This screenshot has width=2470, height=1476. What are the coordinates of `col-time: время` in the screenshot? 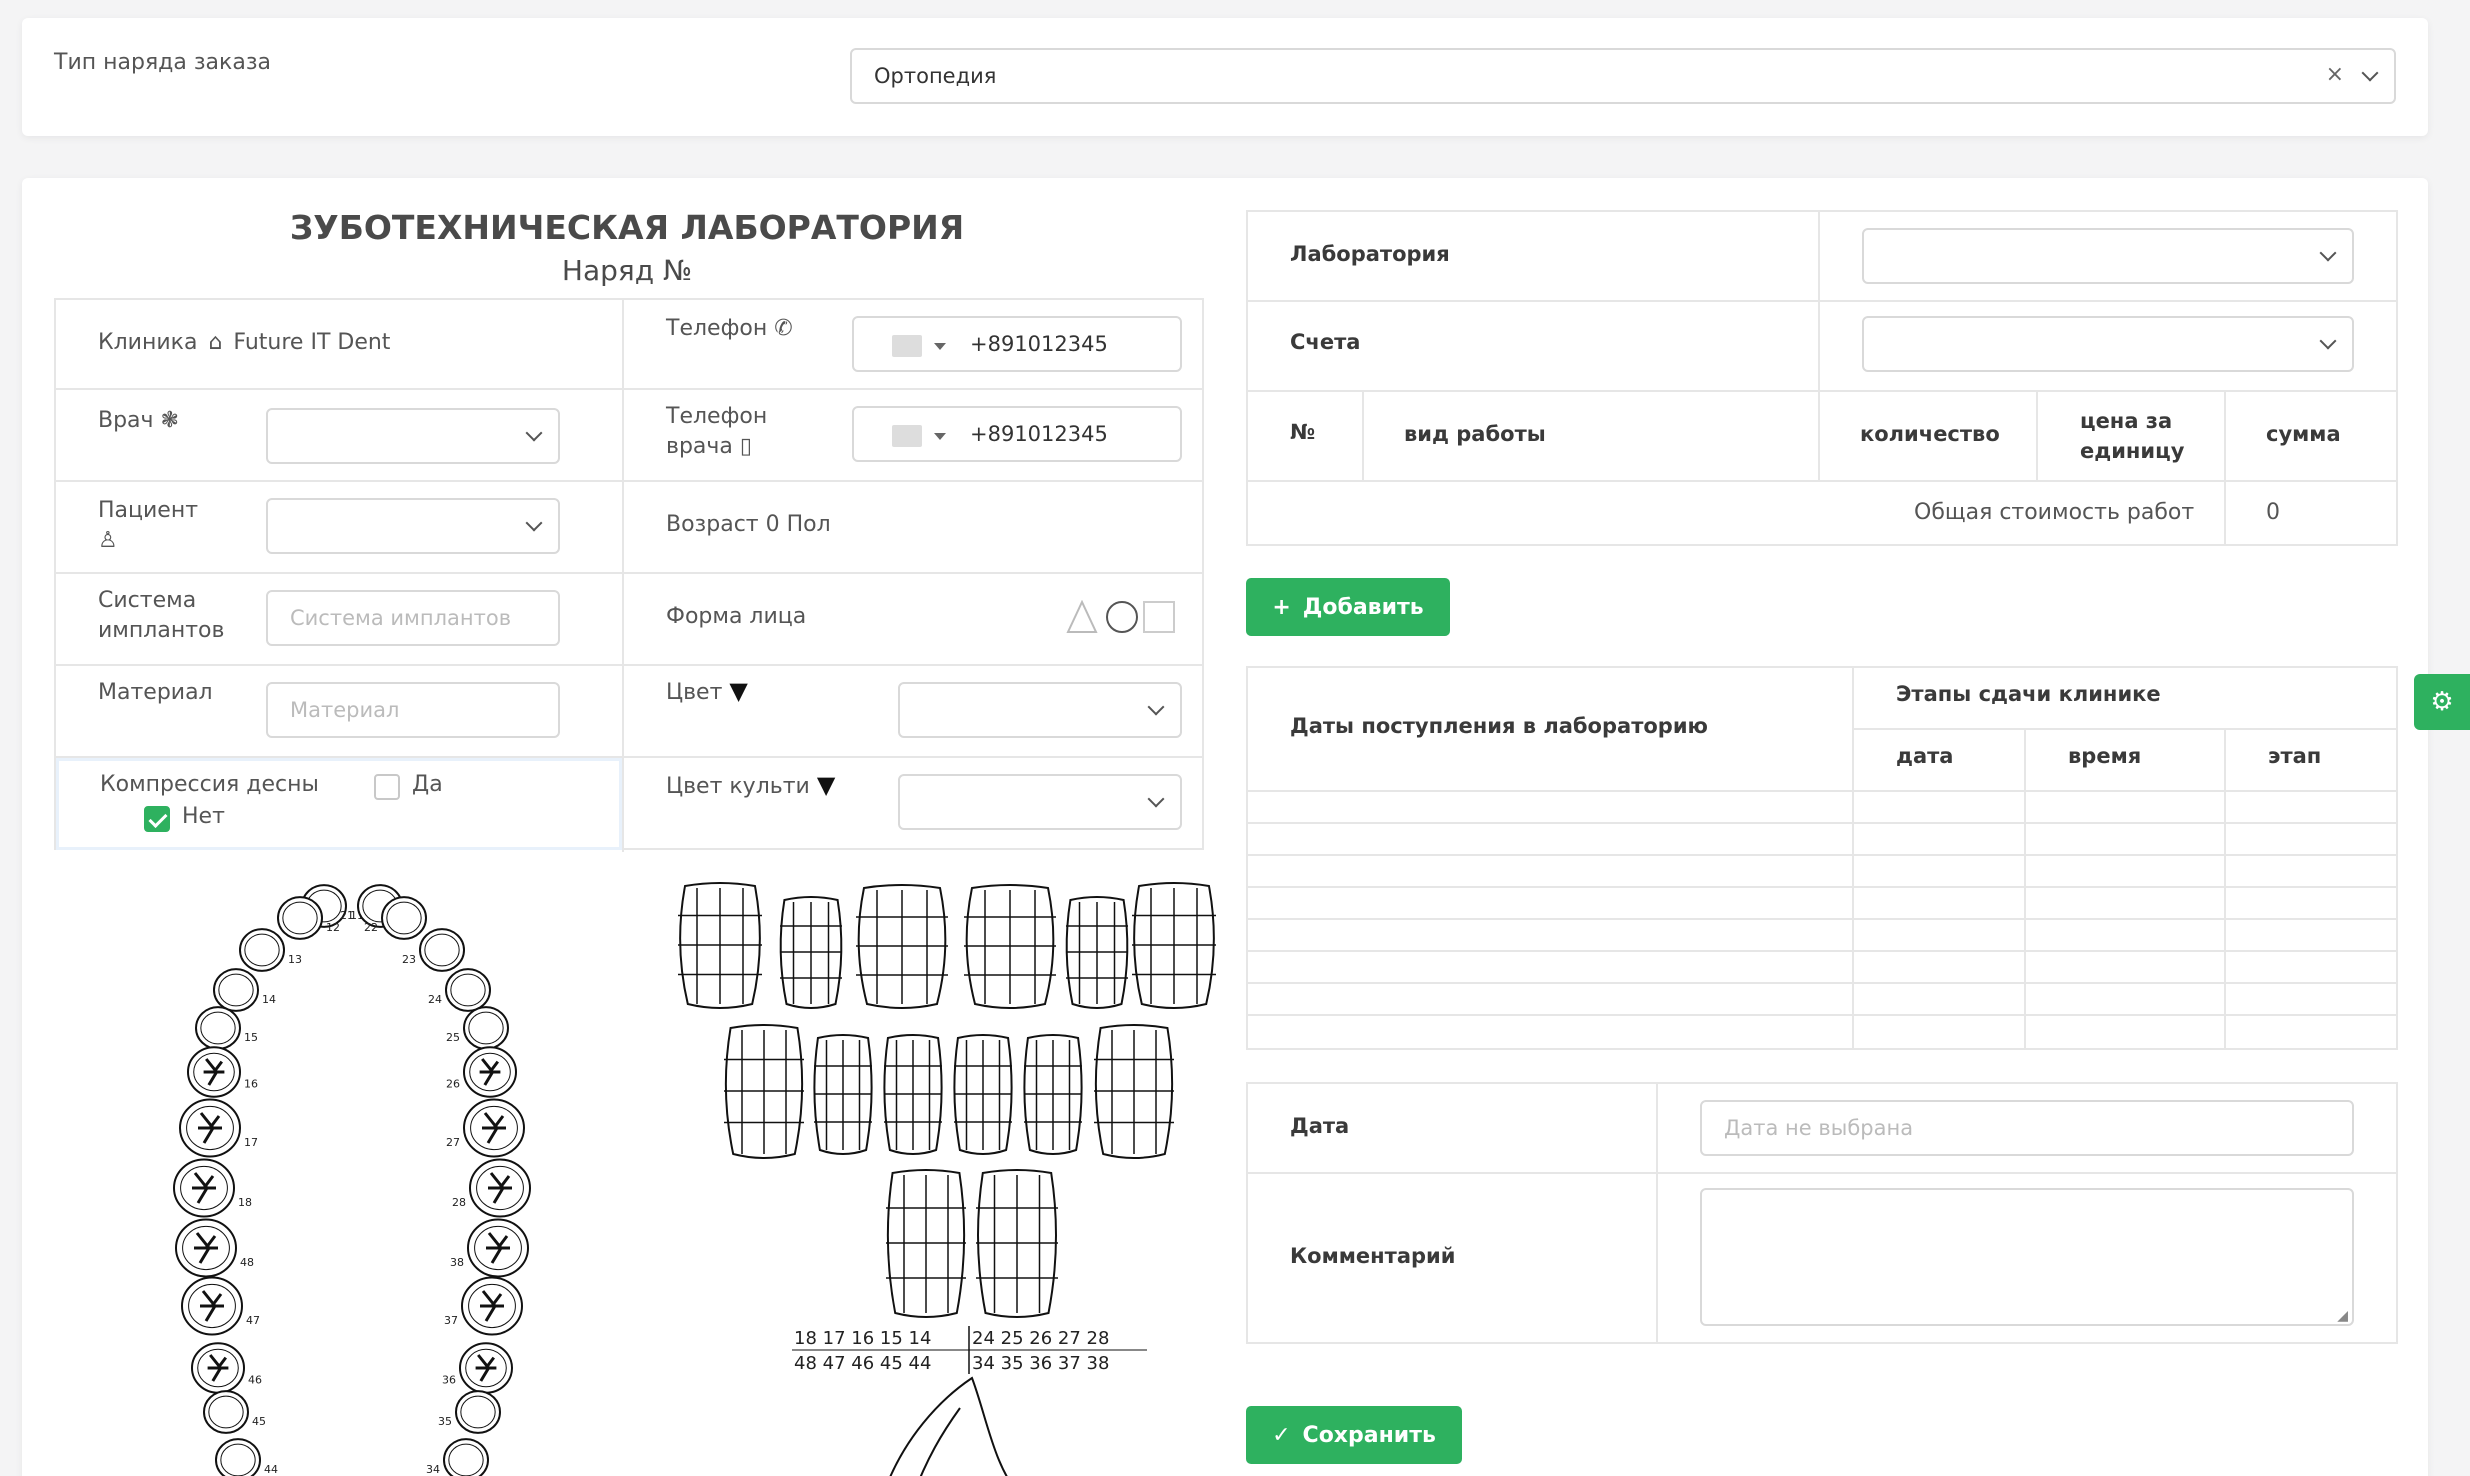 It's located at (2105, 756).